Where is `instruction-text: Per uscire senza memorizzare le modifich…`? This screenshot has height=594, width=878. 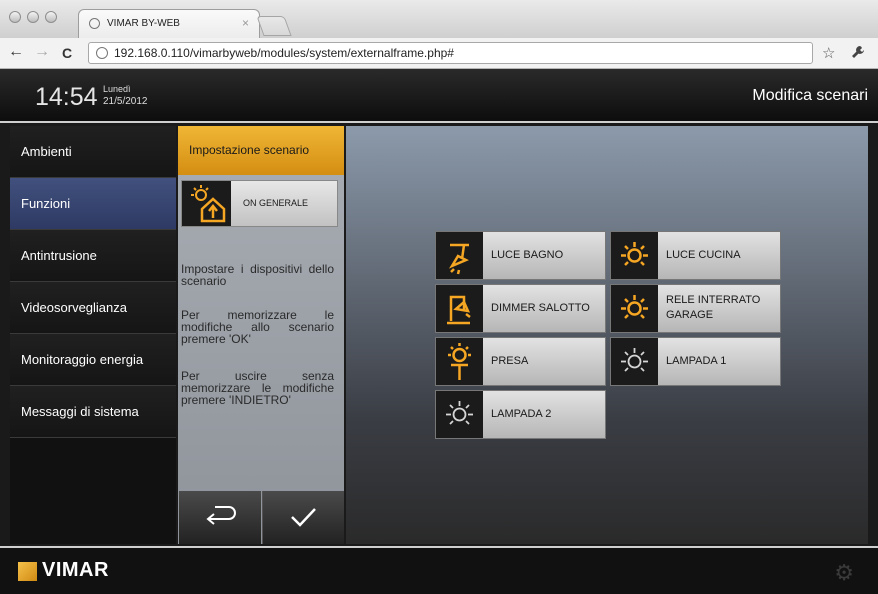 instruction-text: Per uscire senza memorizzare le modifich… is located at coordinates (257, 388).